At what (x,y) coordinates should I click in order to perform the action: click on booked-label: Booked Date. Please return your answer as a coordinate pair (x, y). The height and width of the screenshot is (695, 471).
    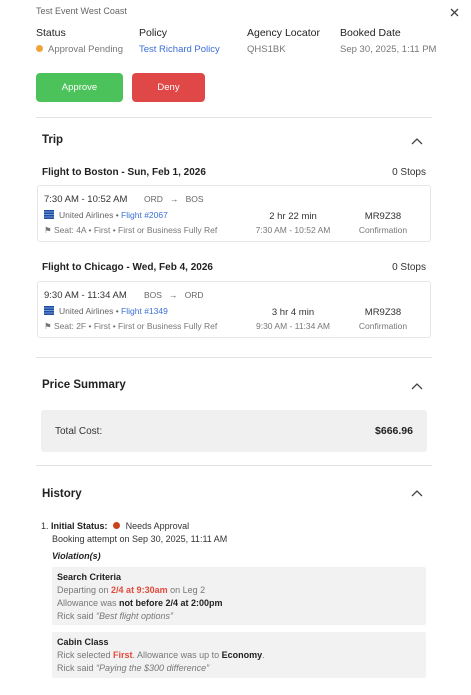
    Looking at the image, I should click on (370, 33).